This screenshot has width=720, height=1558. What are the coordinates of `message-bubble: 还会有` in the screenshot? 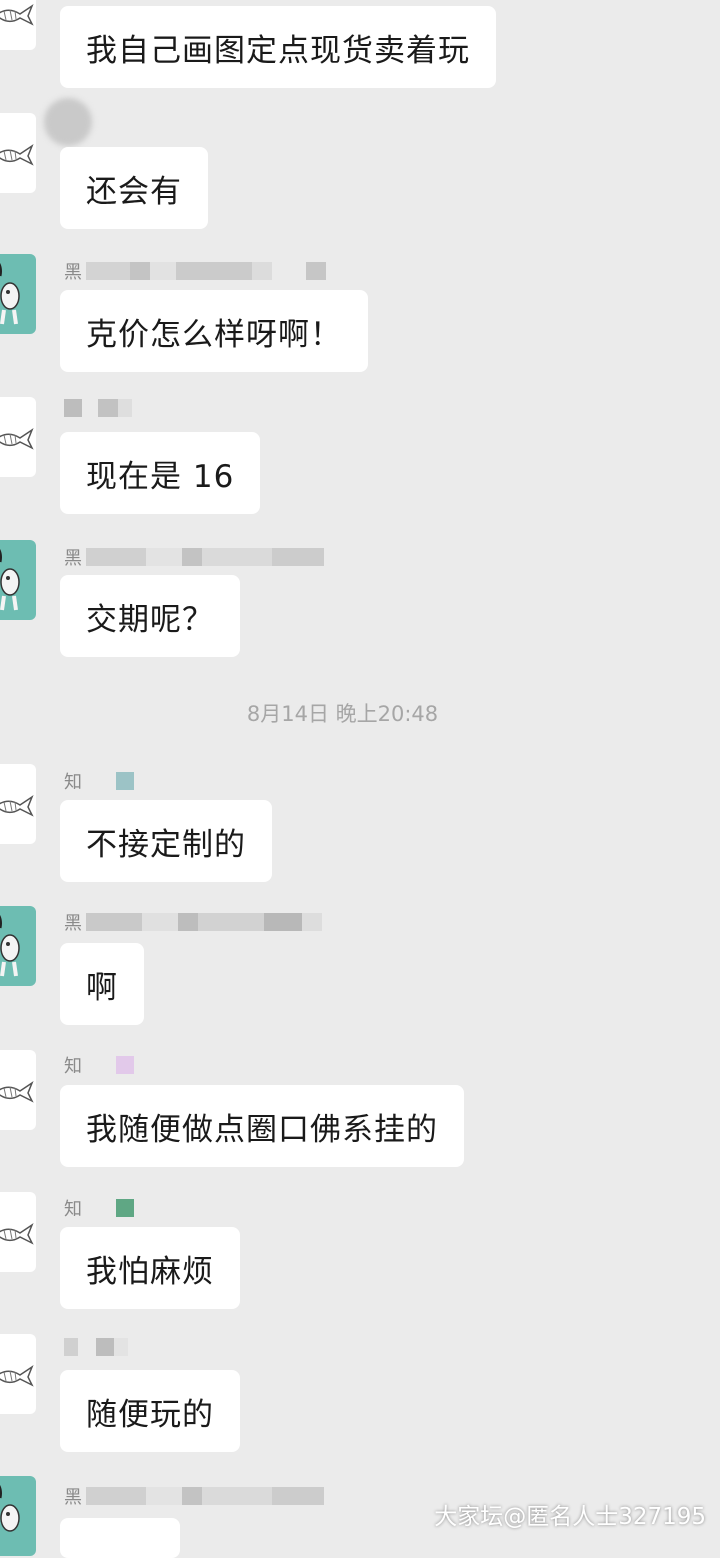 It's located at (134, 188).